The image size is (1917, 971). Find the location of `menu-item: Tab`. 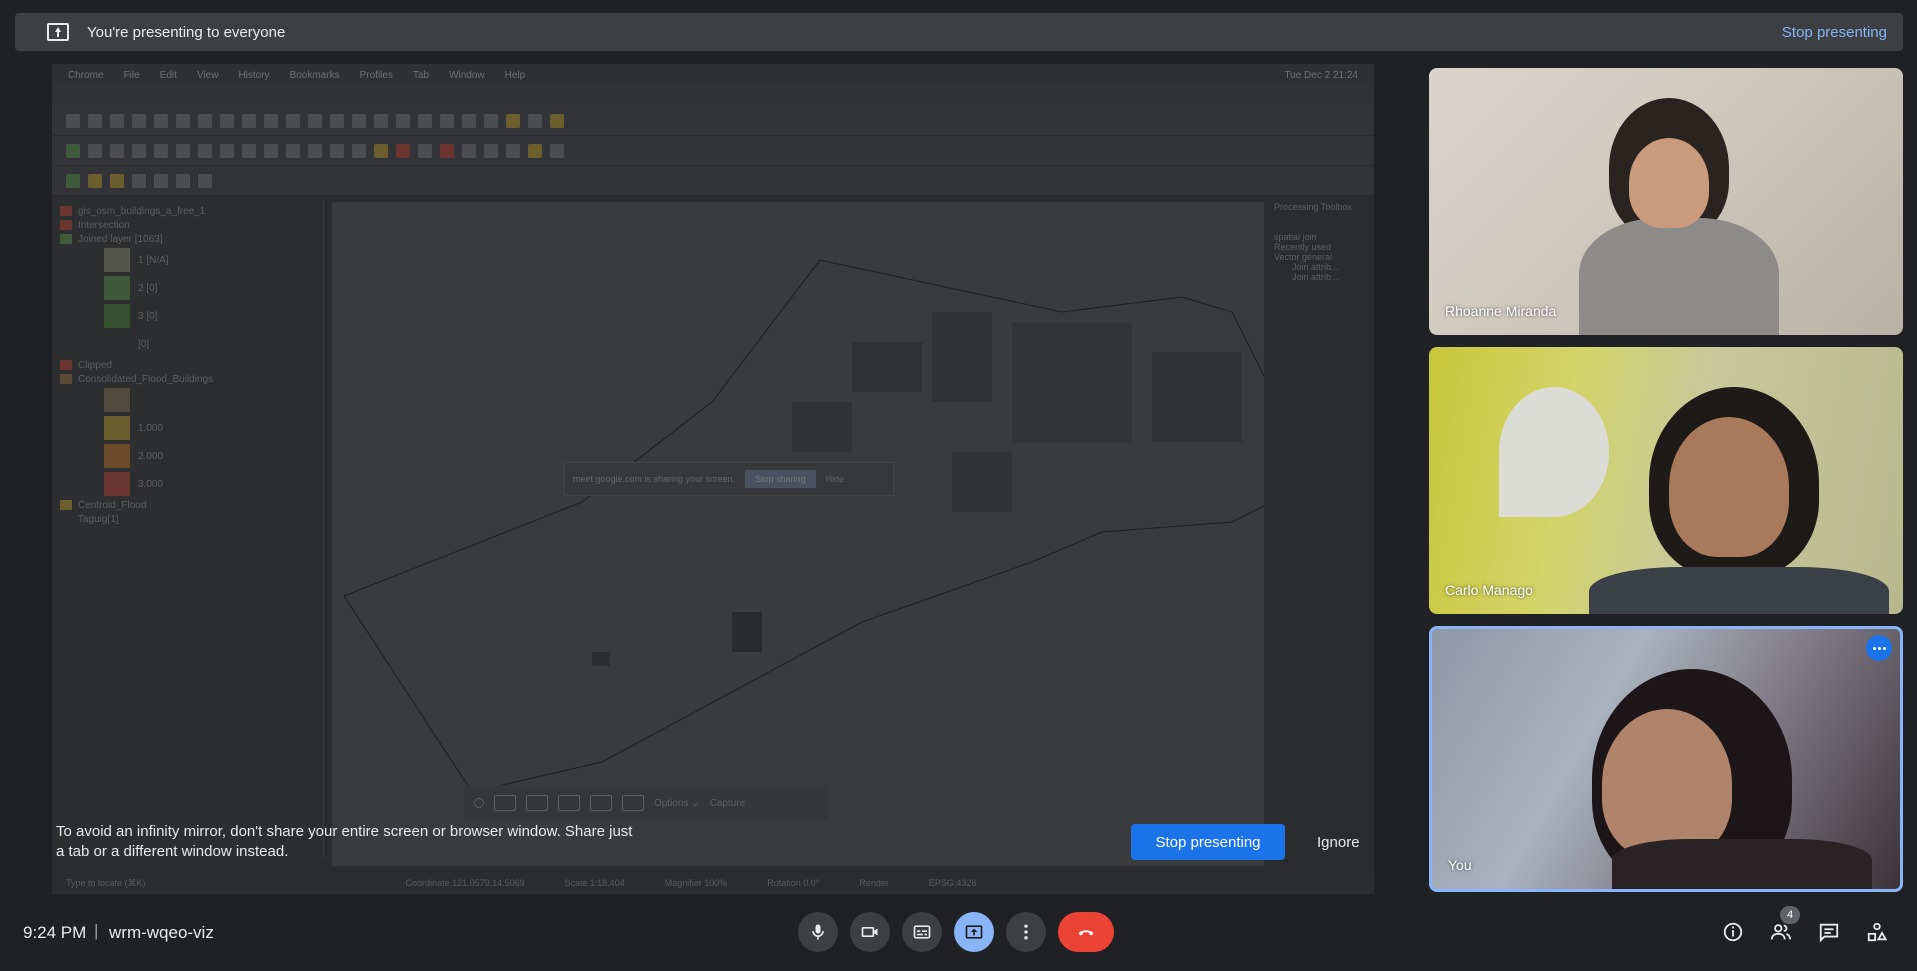

menu-item: Tab is located at coordinates (421, 75).